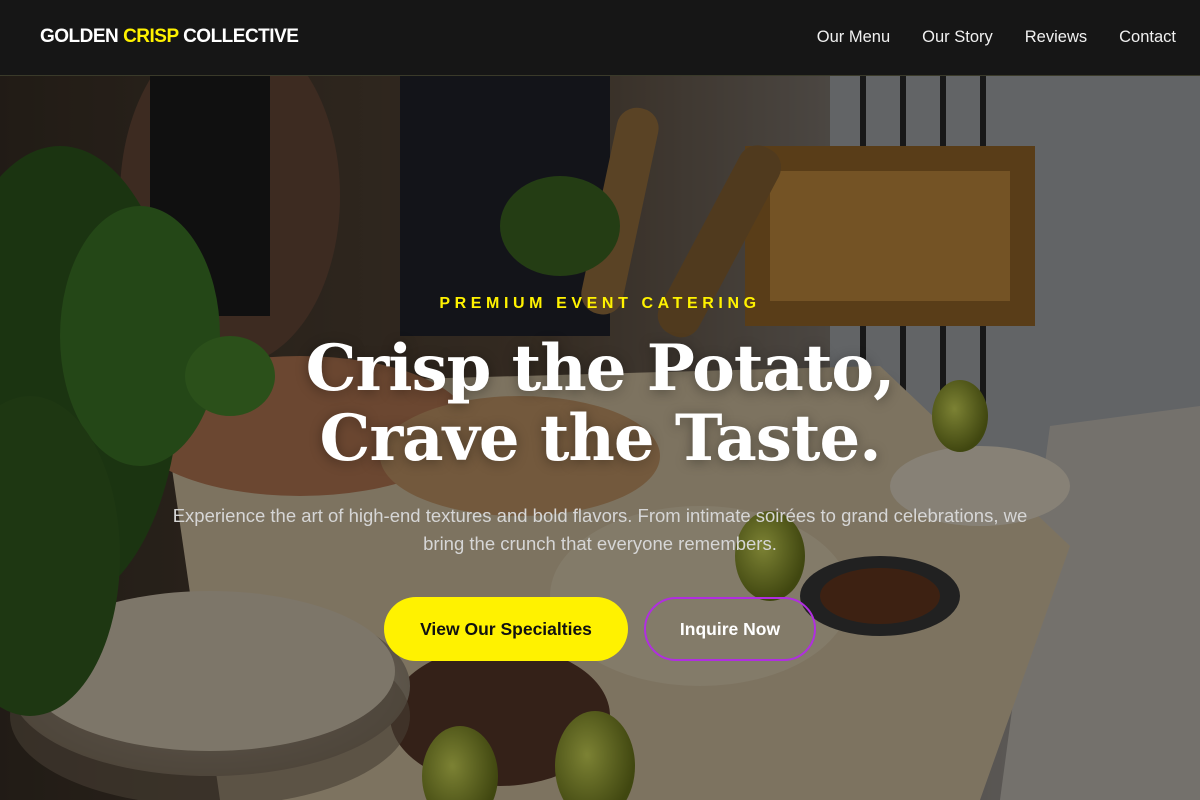  What do you see at coordinates (600, 368) in the screenshot?
I see `hero-headline-line1: Crisp the Potato,` at bounding box center [600, 368].